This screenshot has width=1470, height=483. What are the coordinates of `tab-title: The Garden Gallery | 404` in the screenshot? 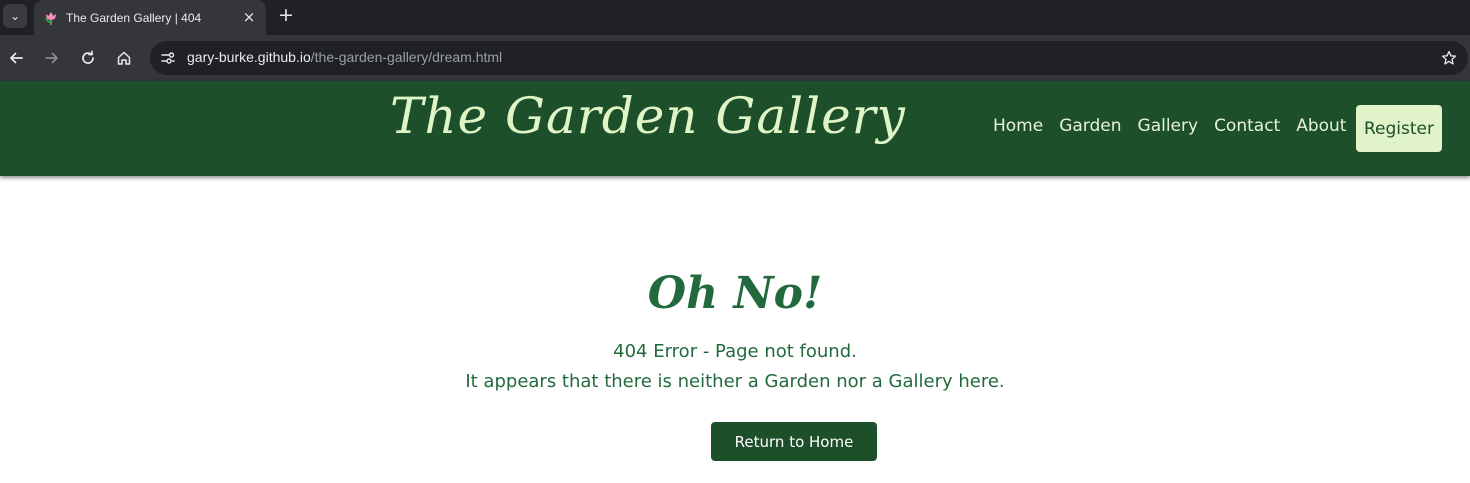 It's located at (134, 17).